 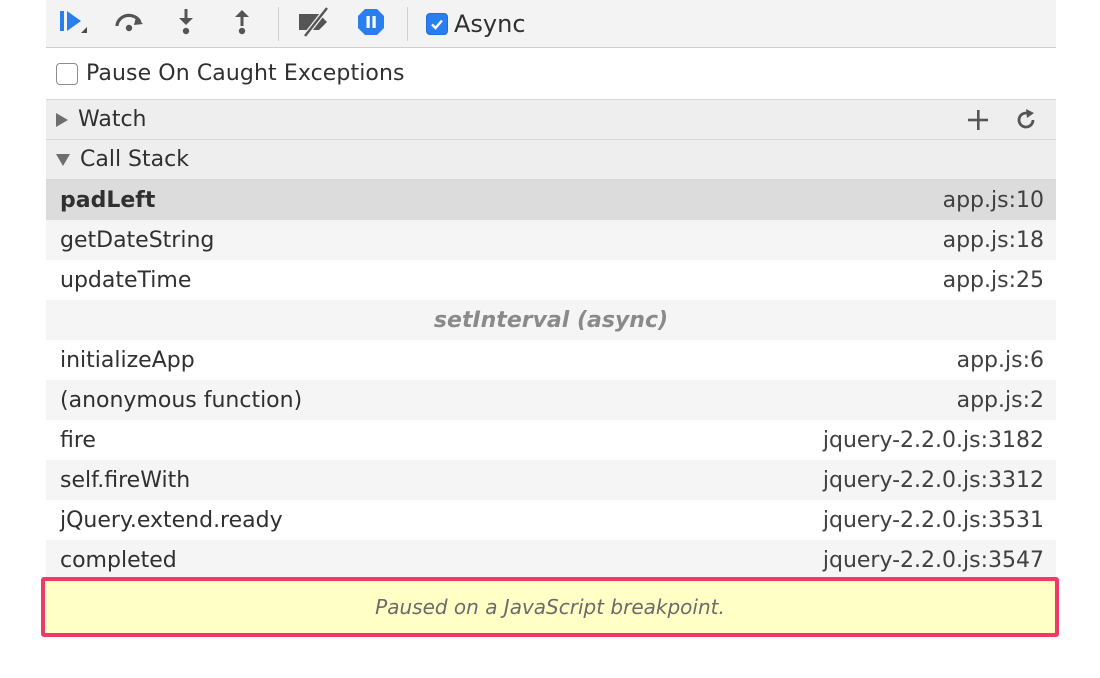 I want to click on frame-function: fire, so click(x=78, y=440).